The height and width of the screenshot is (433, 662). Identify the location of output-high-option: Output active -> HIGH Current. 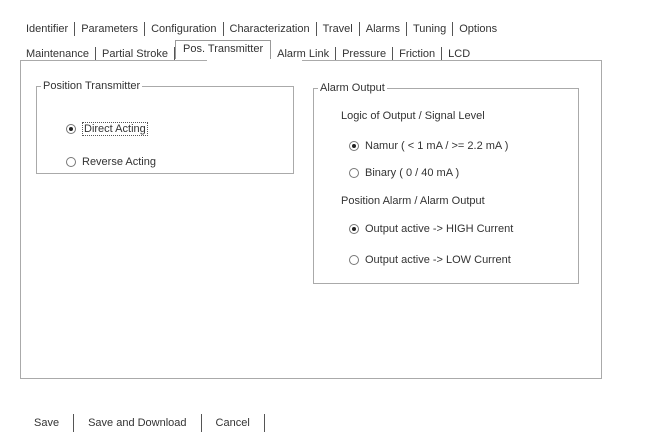
(431, 229).